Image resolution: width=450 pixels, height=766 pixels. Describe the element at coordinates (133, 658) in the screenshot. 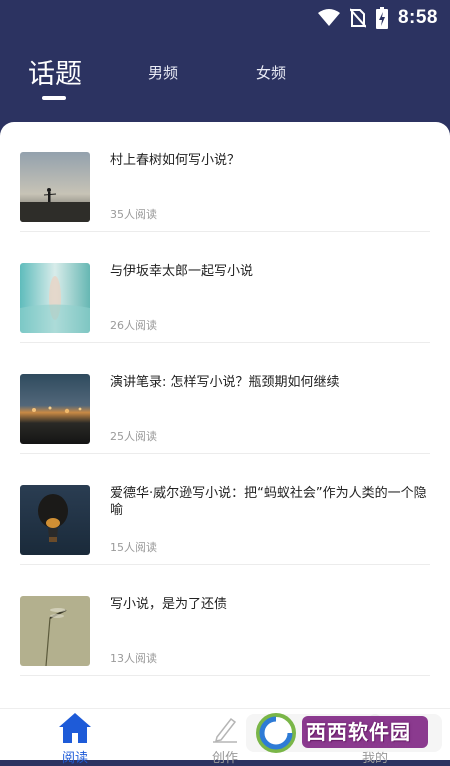

I see `read-count: 13人阅读` at that location.